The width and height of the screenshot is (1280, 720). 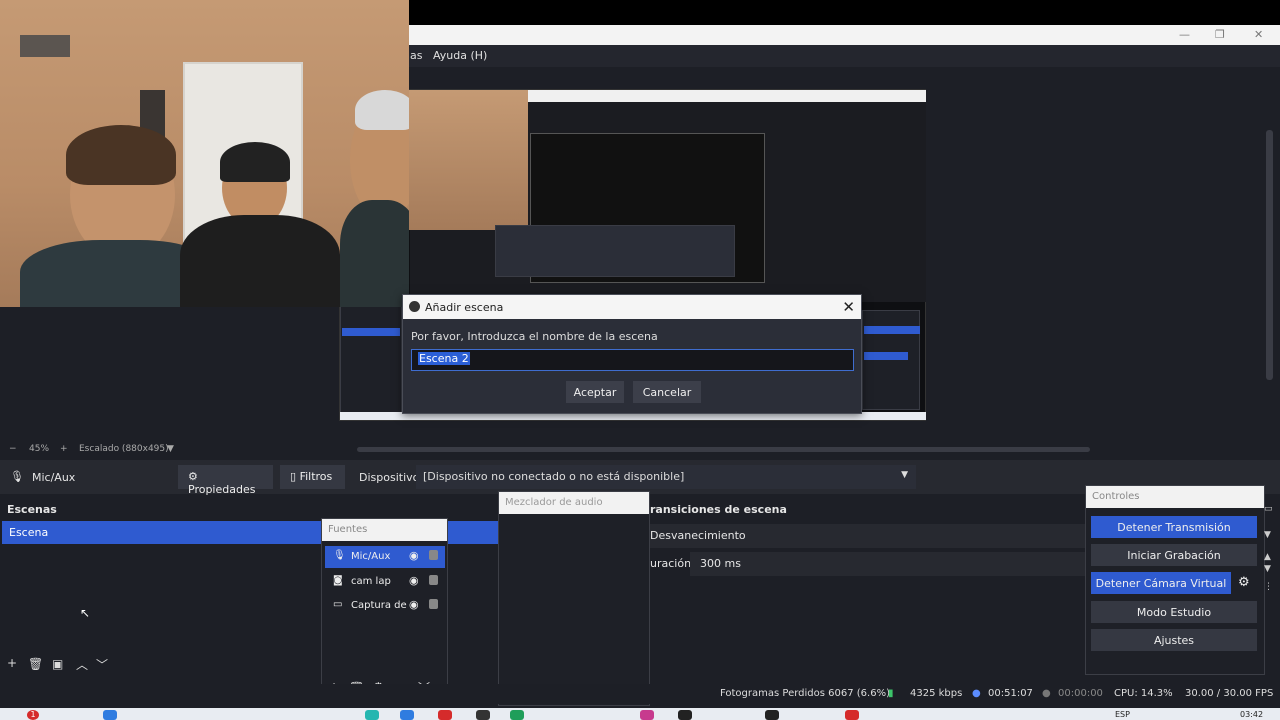 What do you see at coordinates (1174, 612) in the screenshot?
I see `studio-mode-button: Modo Estudio` at bounding box center [1174, 612].